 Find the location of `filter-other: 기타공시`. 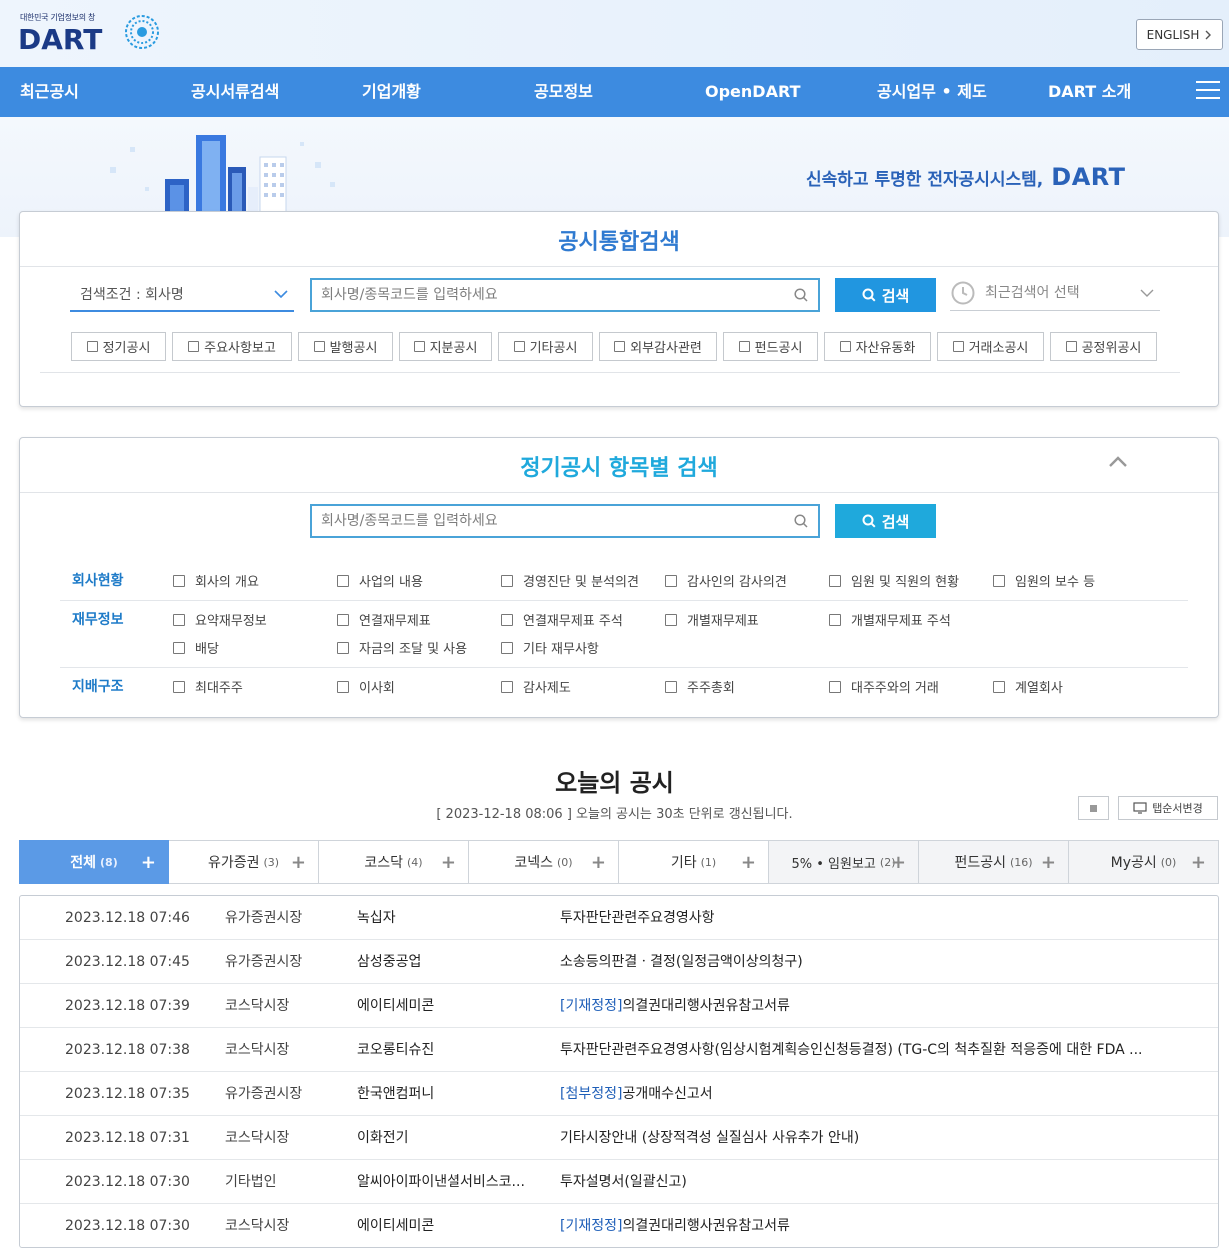

filter-other: 기타공시 is located at coordinates (545, 346).